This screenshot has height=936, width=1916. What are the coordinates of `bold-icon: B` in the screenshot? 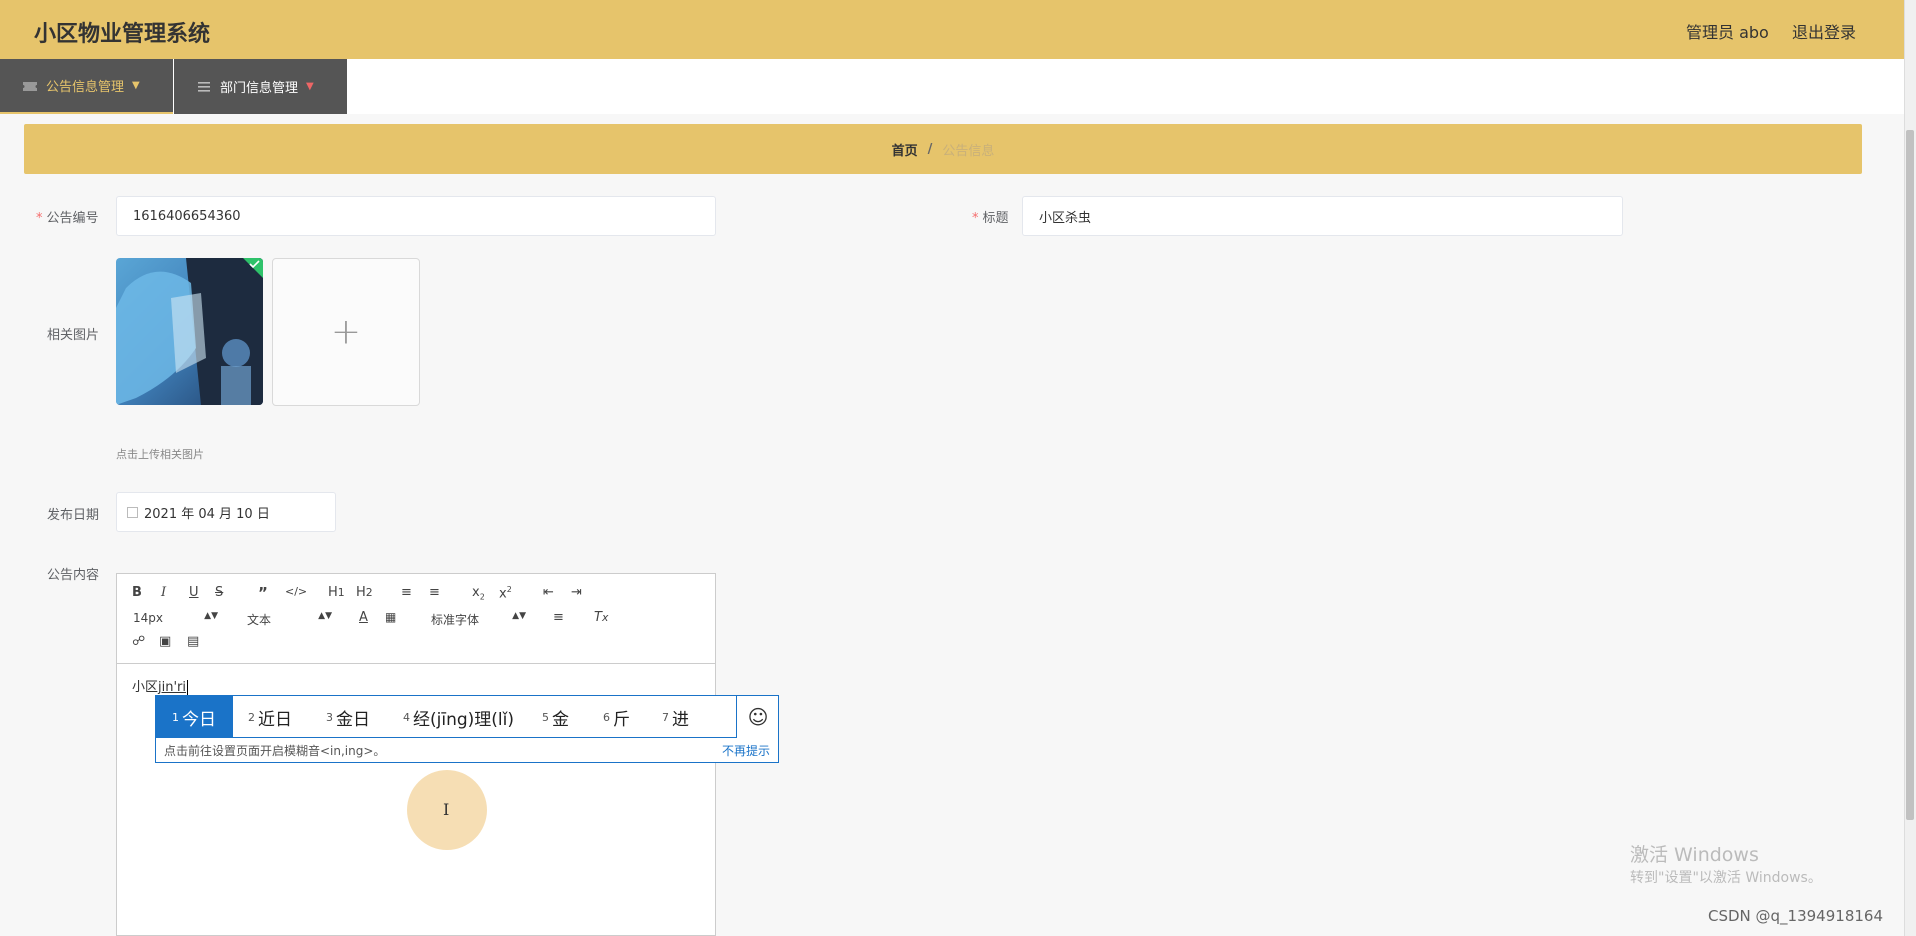 It's located at (137, 592).